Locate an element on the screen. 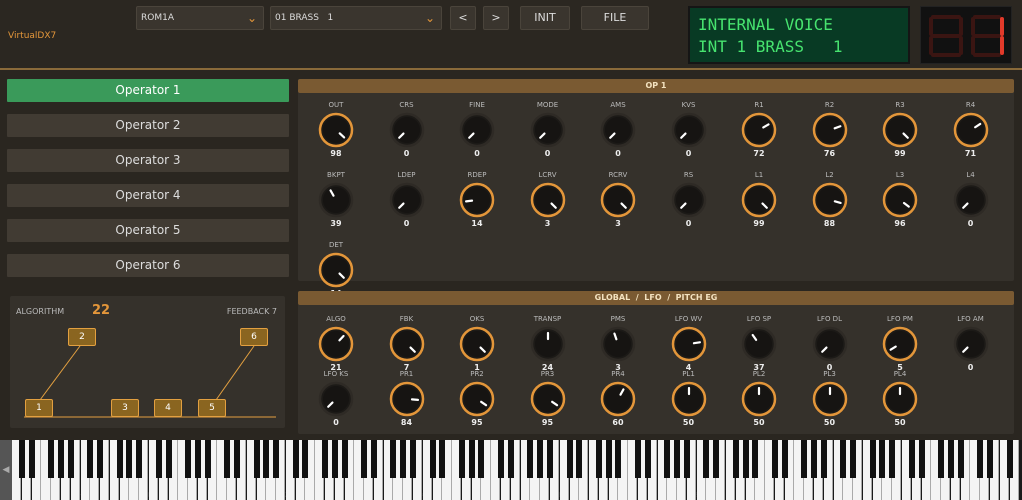 The height and width of the screenshot is (500, 1022). next-voice-button: > is located at coordinates (496, 18).